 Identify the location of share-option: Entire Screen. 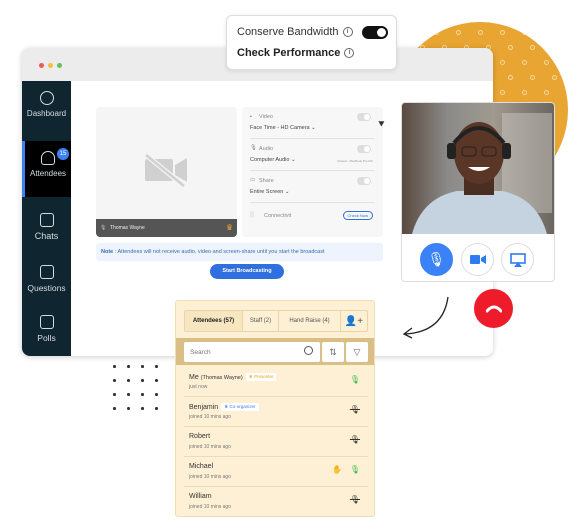
(267, 192).